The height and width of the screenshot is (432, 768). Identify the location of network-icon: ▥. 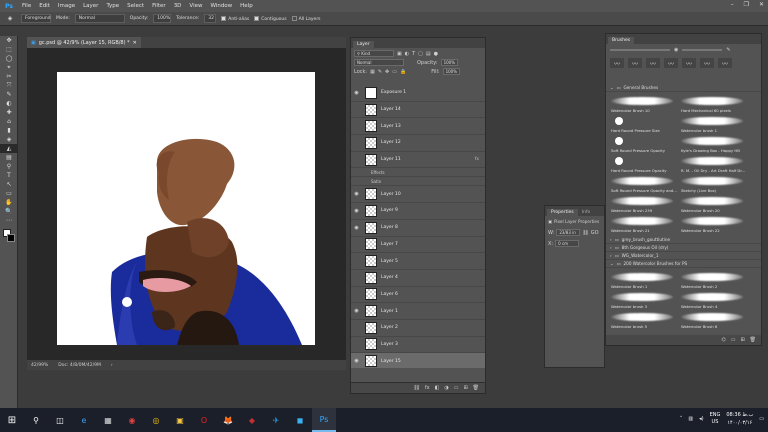
(690, 419).